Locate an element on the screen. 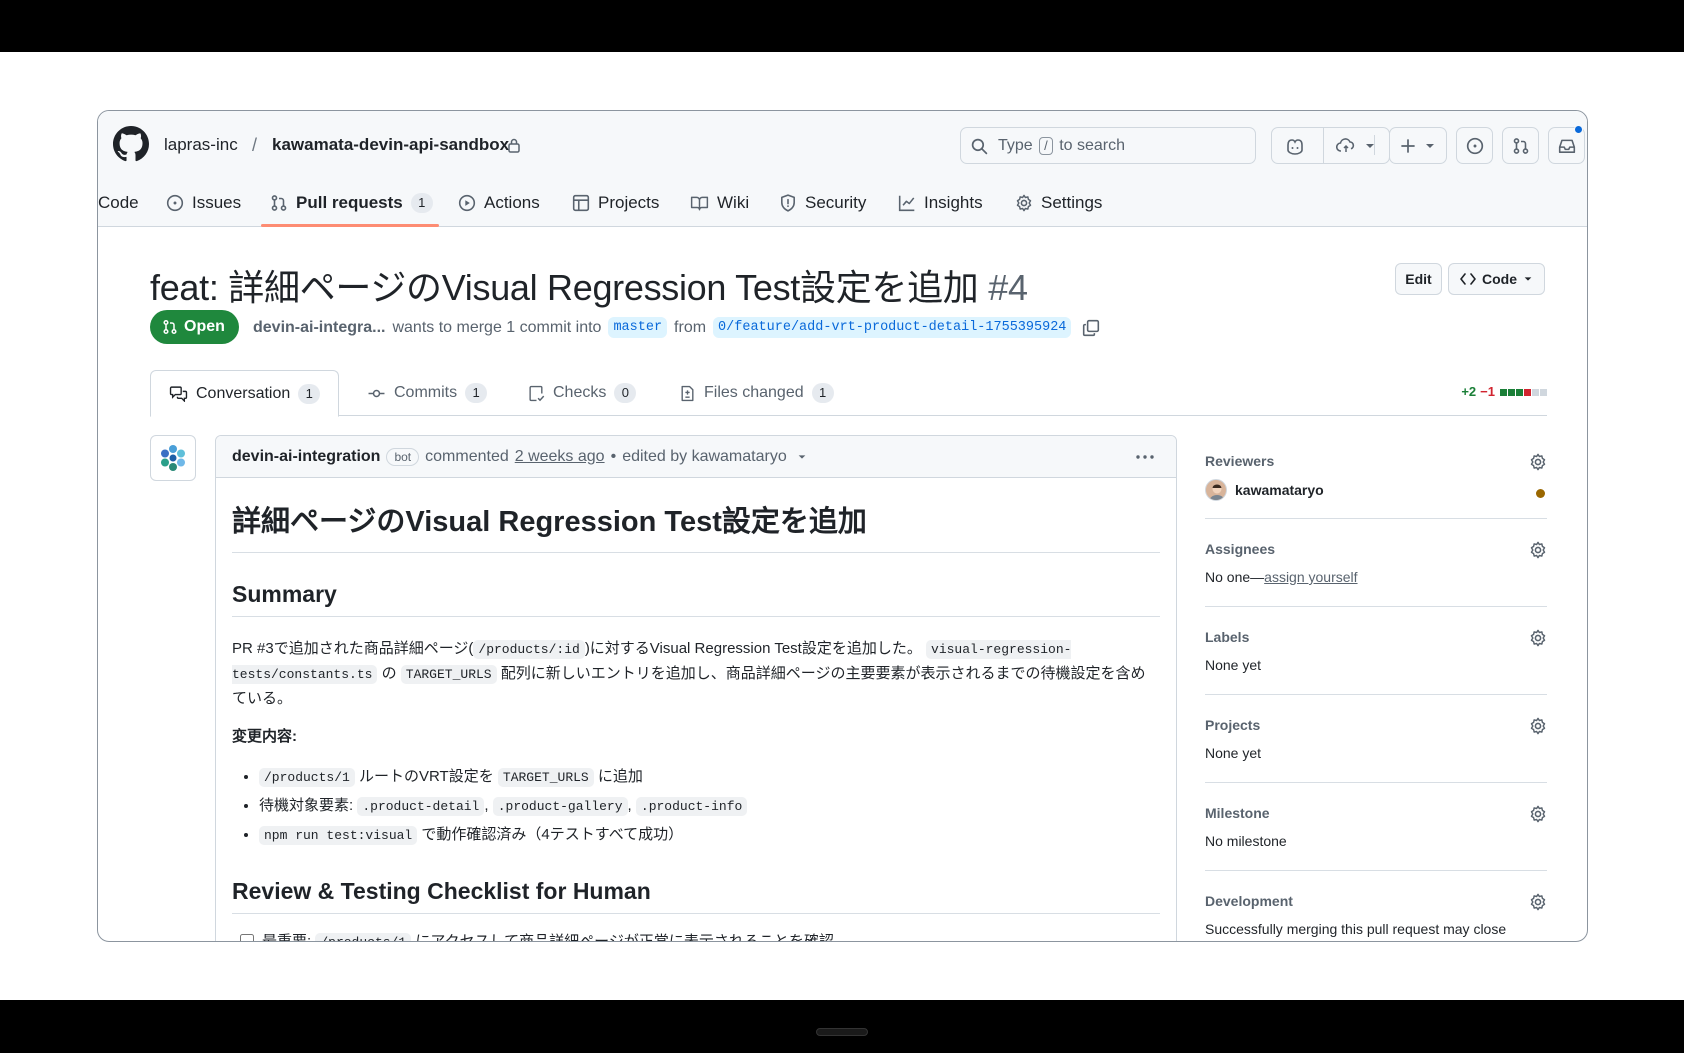 The height and width of the screenshot is (1053, 1684). slash-key-hint: / is located at coordinates (1046, 146).